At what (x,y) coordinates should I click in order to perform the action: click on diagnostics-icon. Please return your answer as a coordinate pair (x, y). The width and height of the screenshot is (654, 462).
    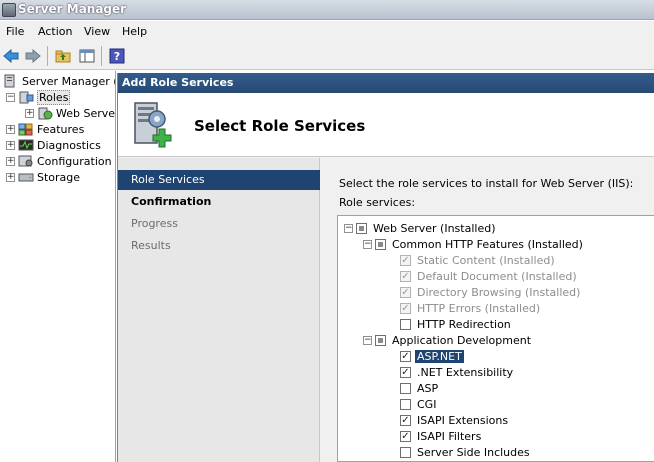
    Looking at the image, I should click on (26, 145).